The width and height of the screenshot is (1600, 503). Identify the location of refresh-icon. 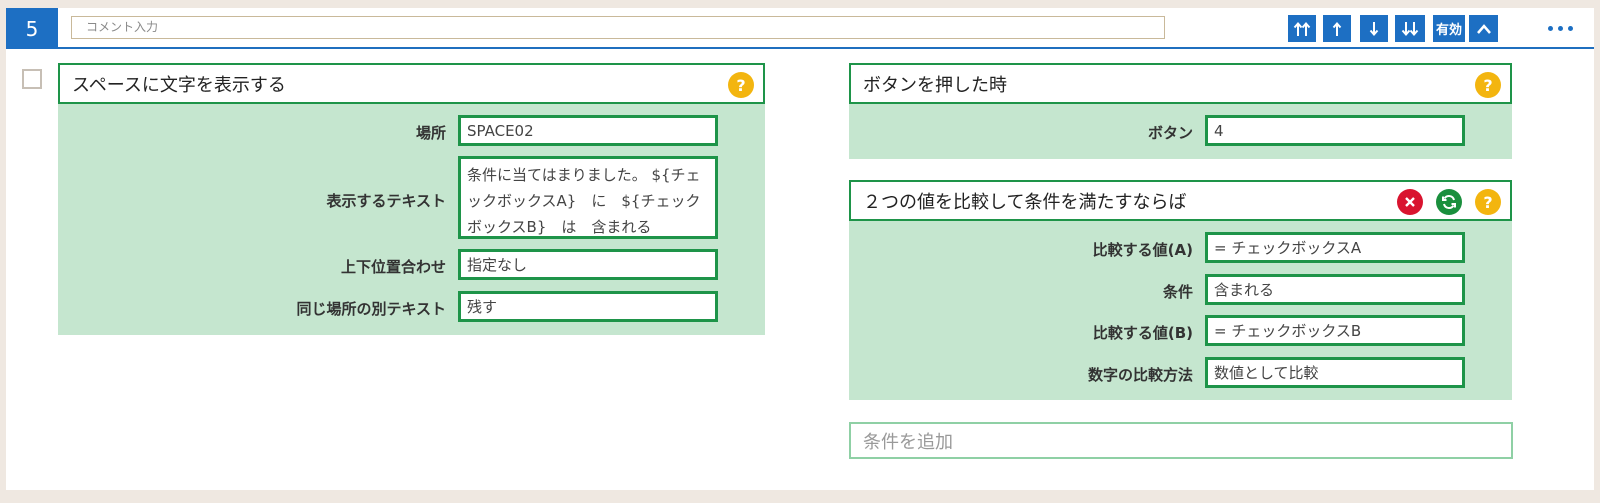
(1449, 202).